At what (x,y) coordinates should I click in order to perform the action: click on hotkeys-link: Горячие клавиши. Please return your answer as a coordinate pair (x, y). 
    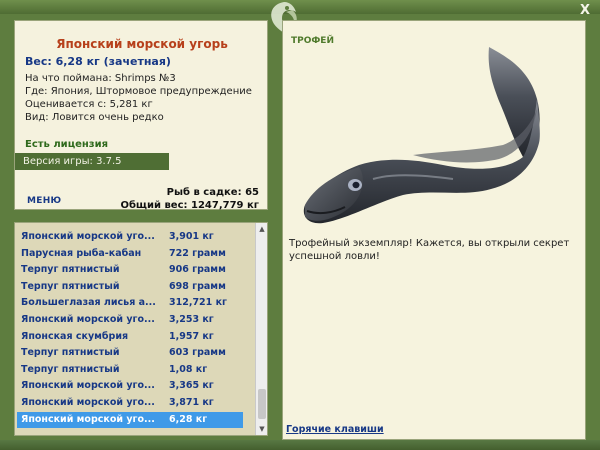
    Looking at the image, I should click on (335, 429).